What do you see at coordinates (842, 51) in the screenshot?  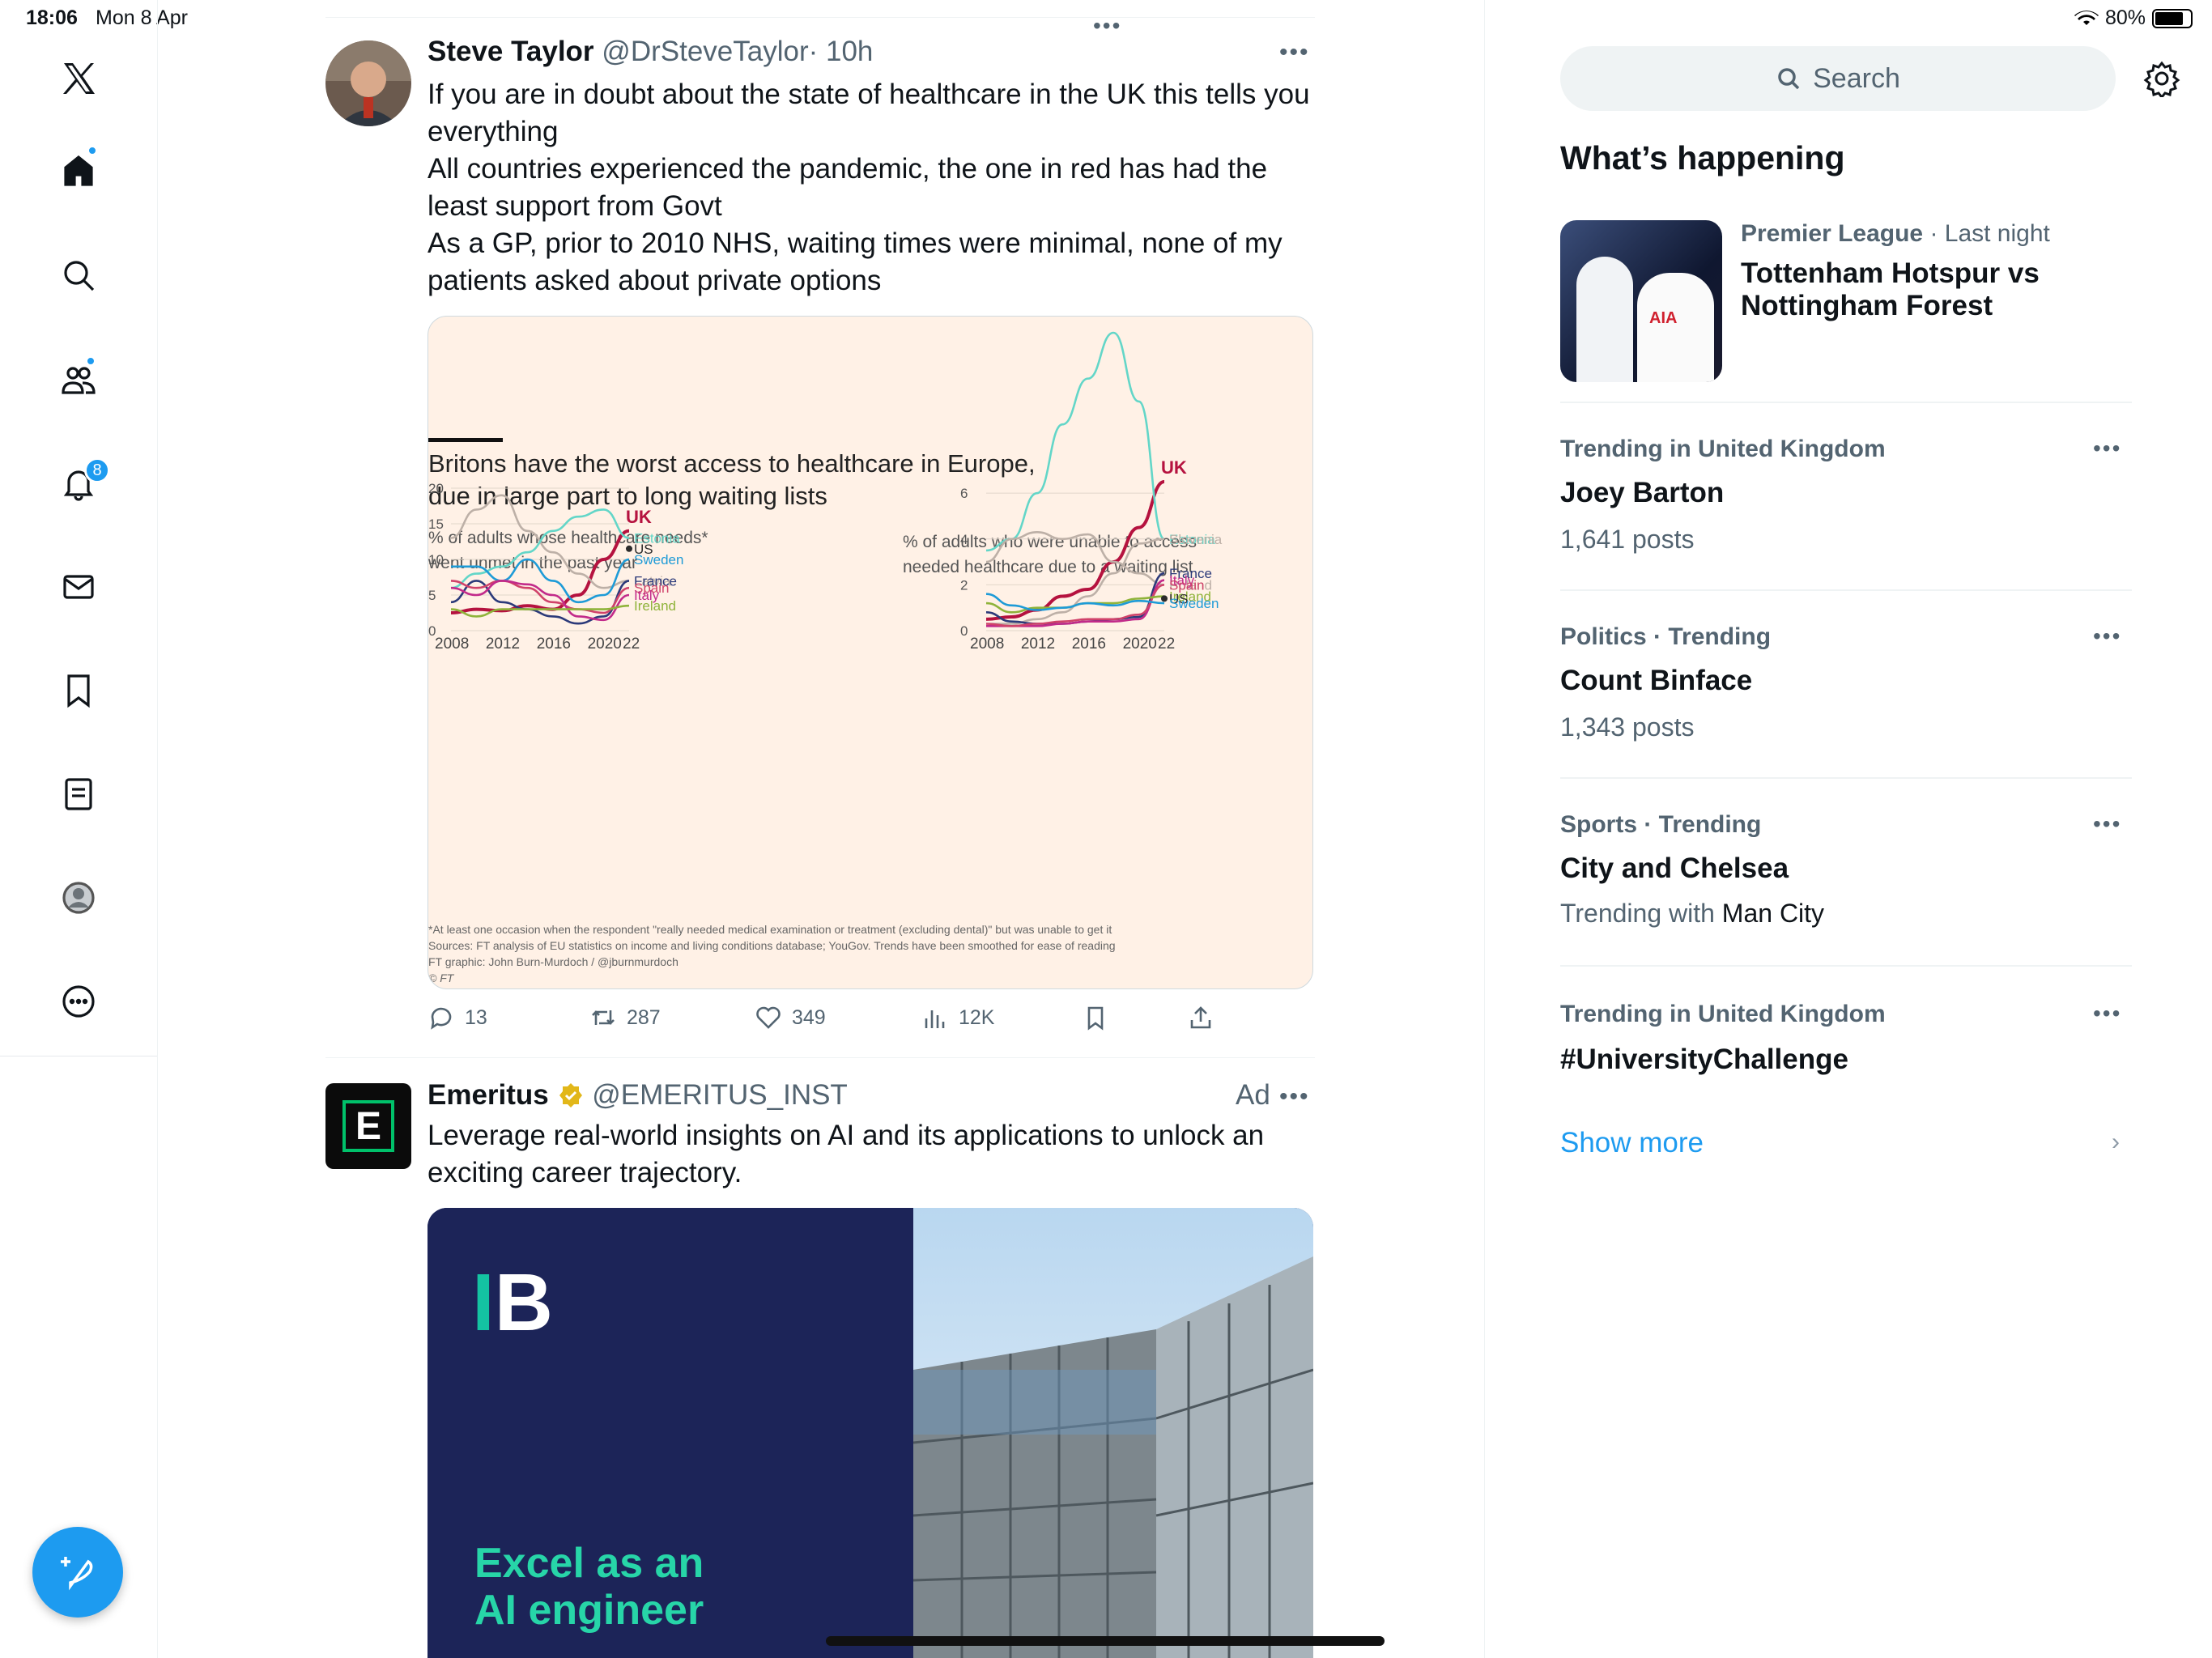 I see `tweet-time: · 10h` at bounding box center [842, 51].